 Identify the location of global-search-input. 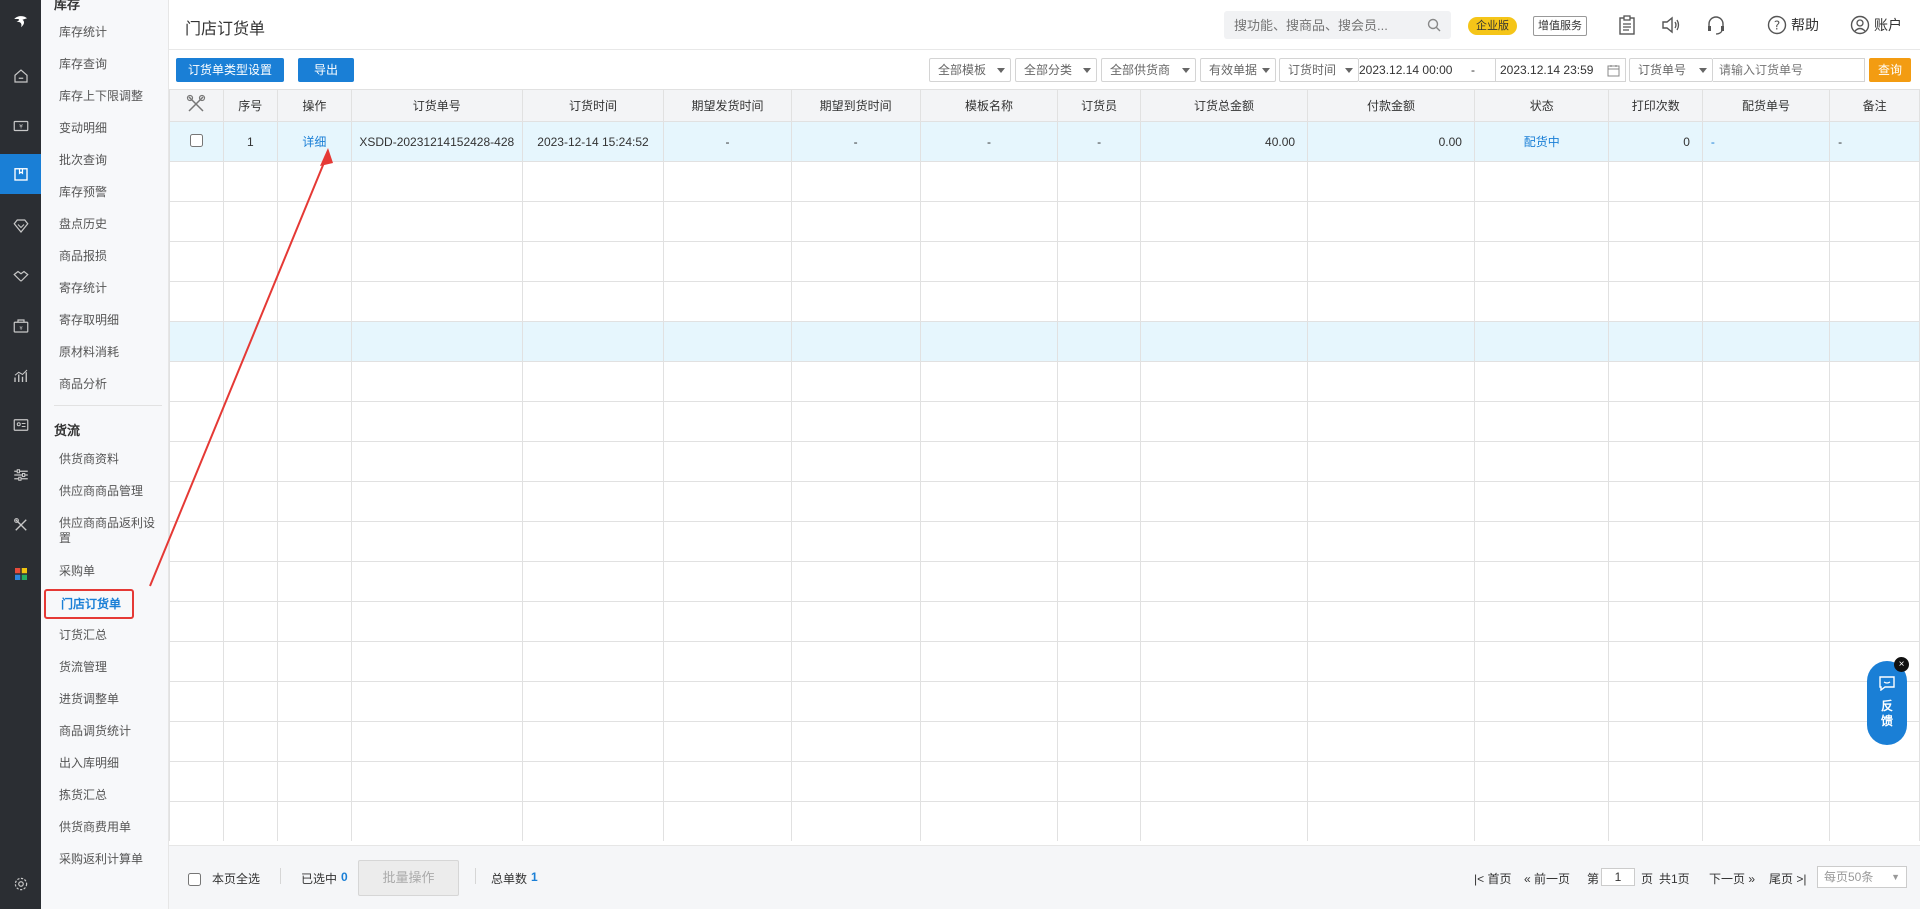
(1329, 25).